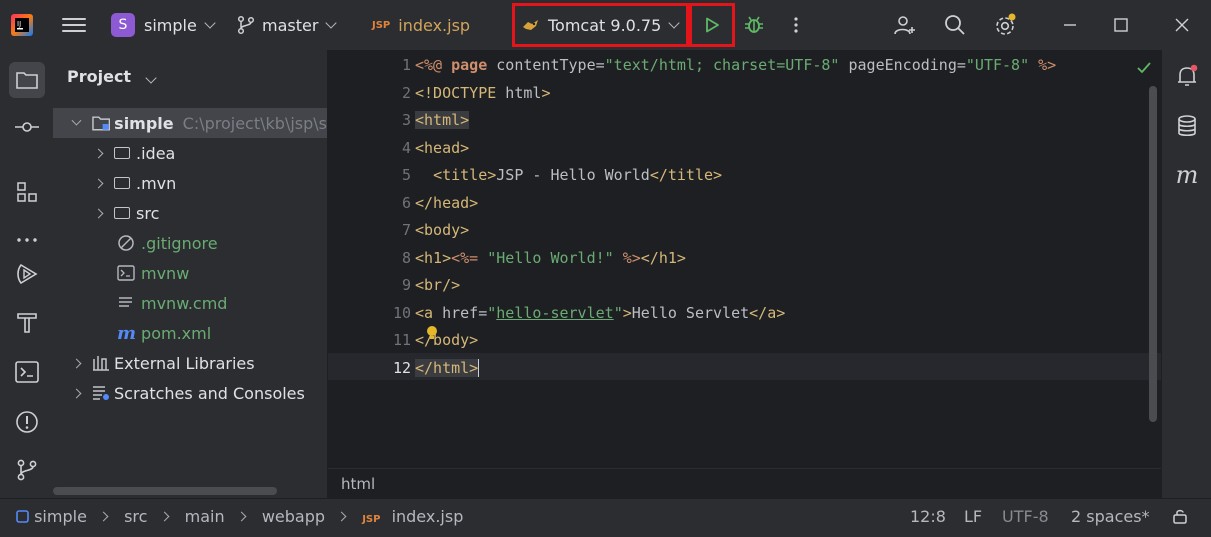  What do you see at coordinates (209, 393) in the screenshot?
I see `tree-item-label: Scratches and Consoles` at bounding box center [209, 393].